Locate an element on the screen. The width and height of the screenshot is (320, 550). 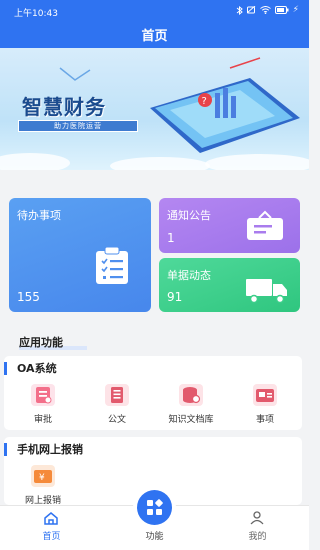
yuan-icon: ¥ is located at coordinates (43, 476).